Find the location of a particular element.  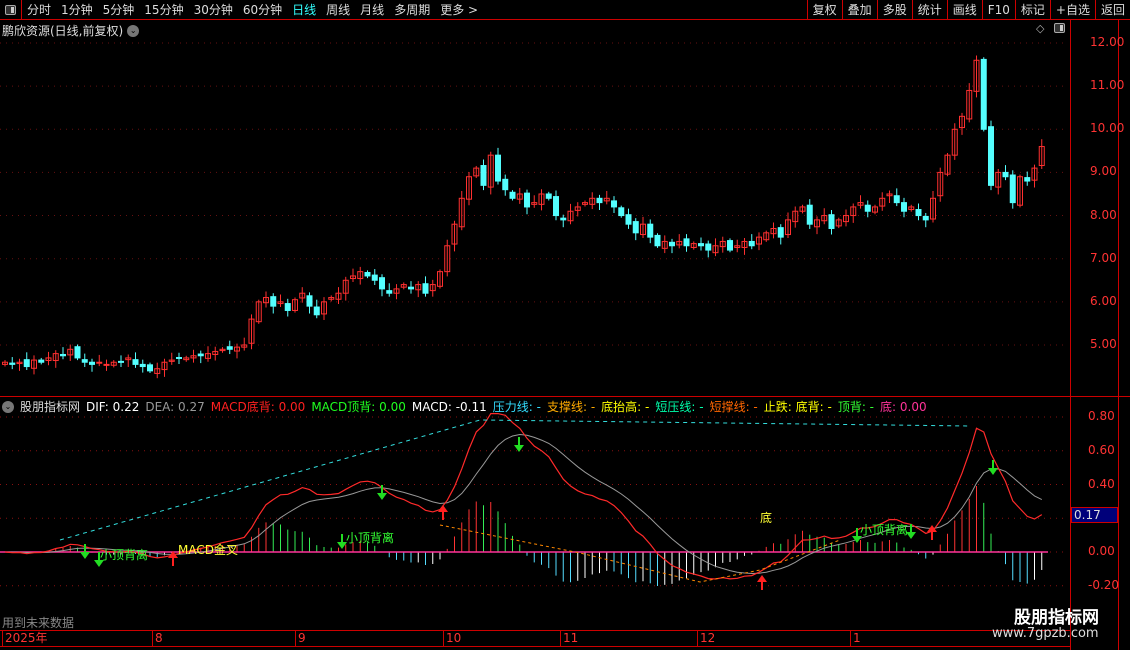

legend-item: 顶背: - is located at coordinates (856, 407).